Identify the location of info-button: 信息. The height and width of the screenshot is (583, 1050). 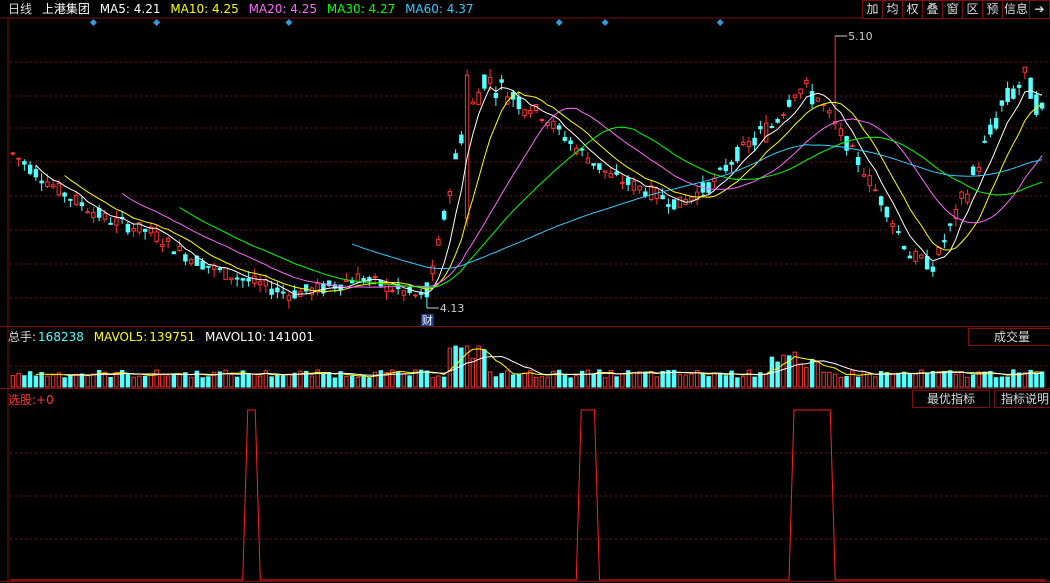
(1016, 9).